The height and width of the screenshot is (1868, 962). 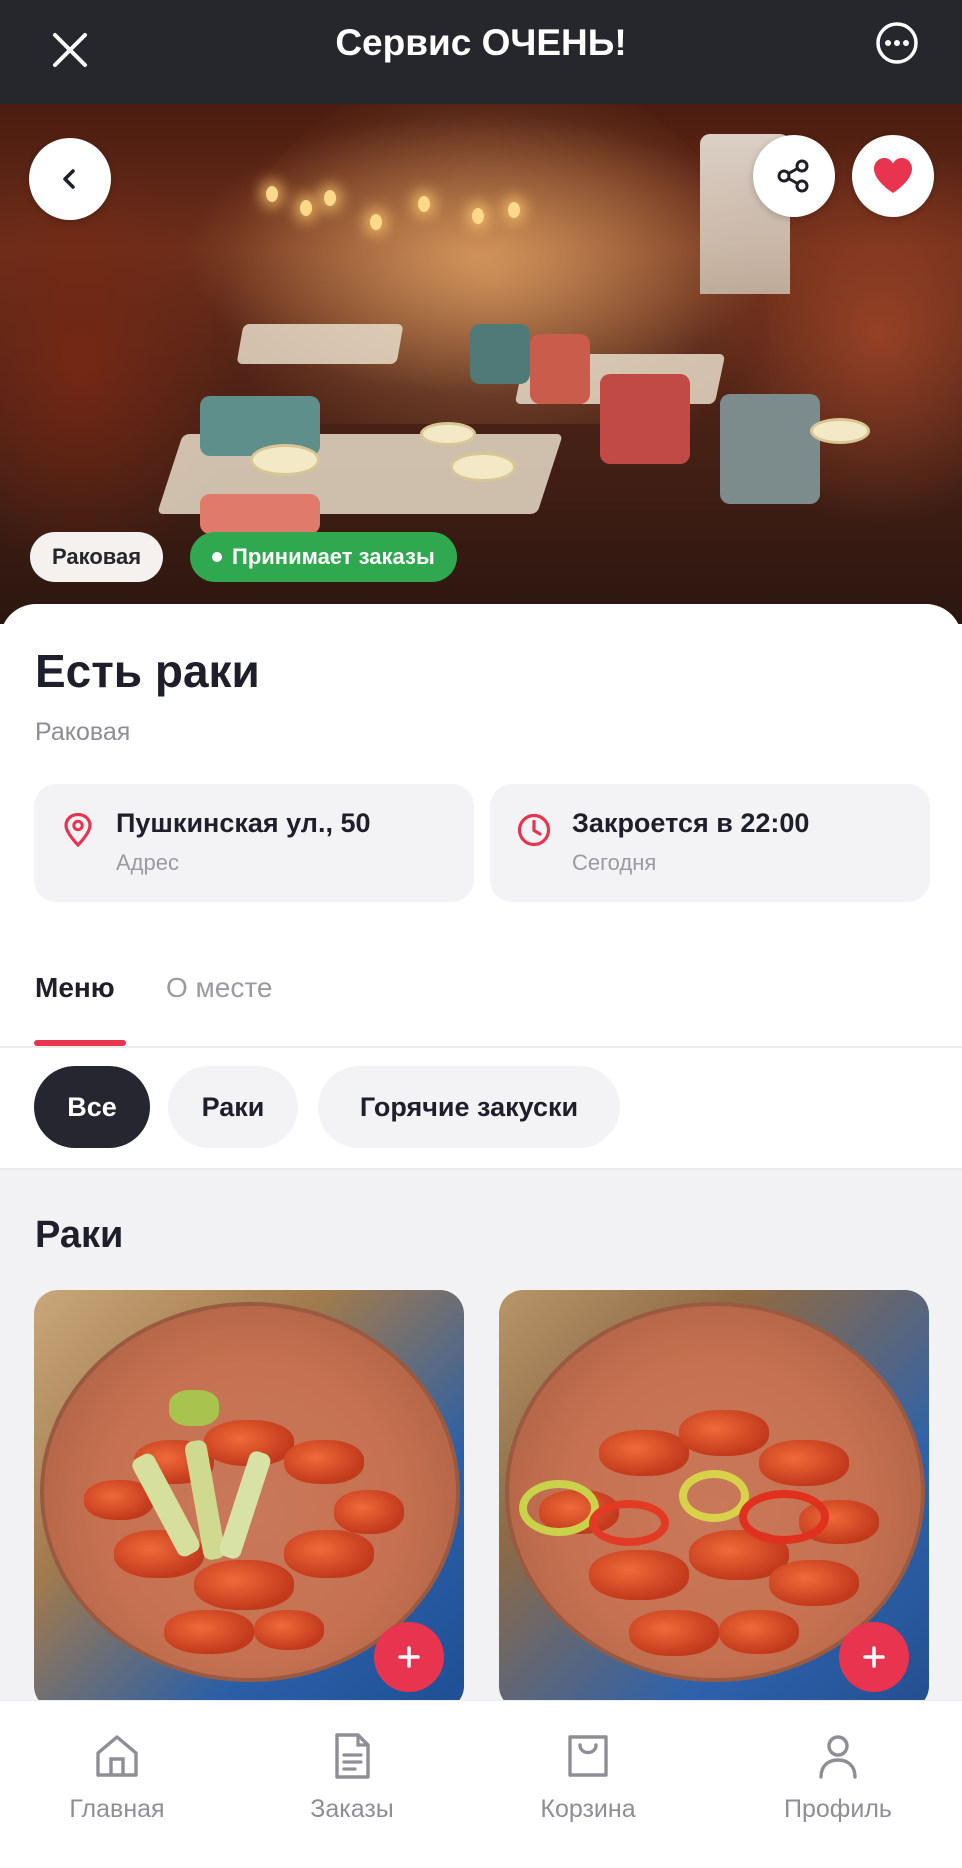 I want to click on status-badge: Принимает заказы, so click(x=323, y=557).